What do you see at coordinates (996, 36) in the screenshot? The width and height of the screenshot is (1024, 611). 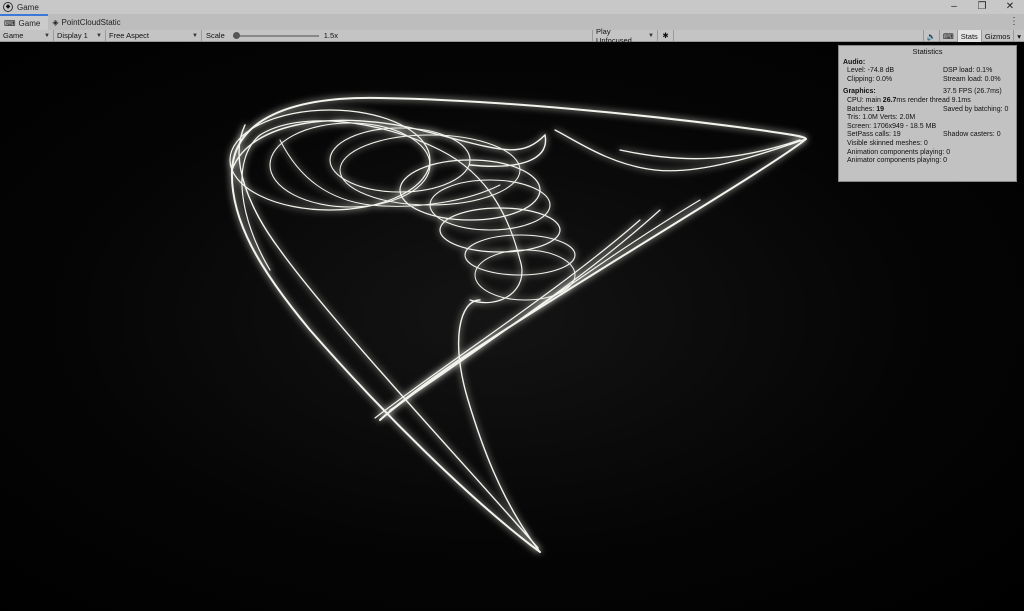 I see `gizmos-button: Gizmos` at bounding box center [996, 36].